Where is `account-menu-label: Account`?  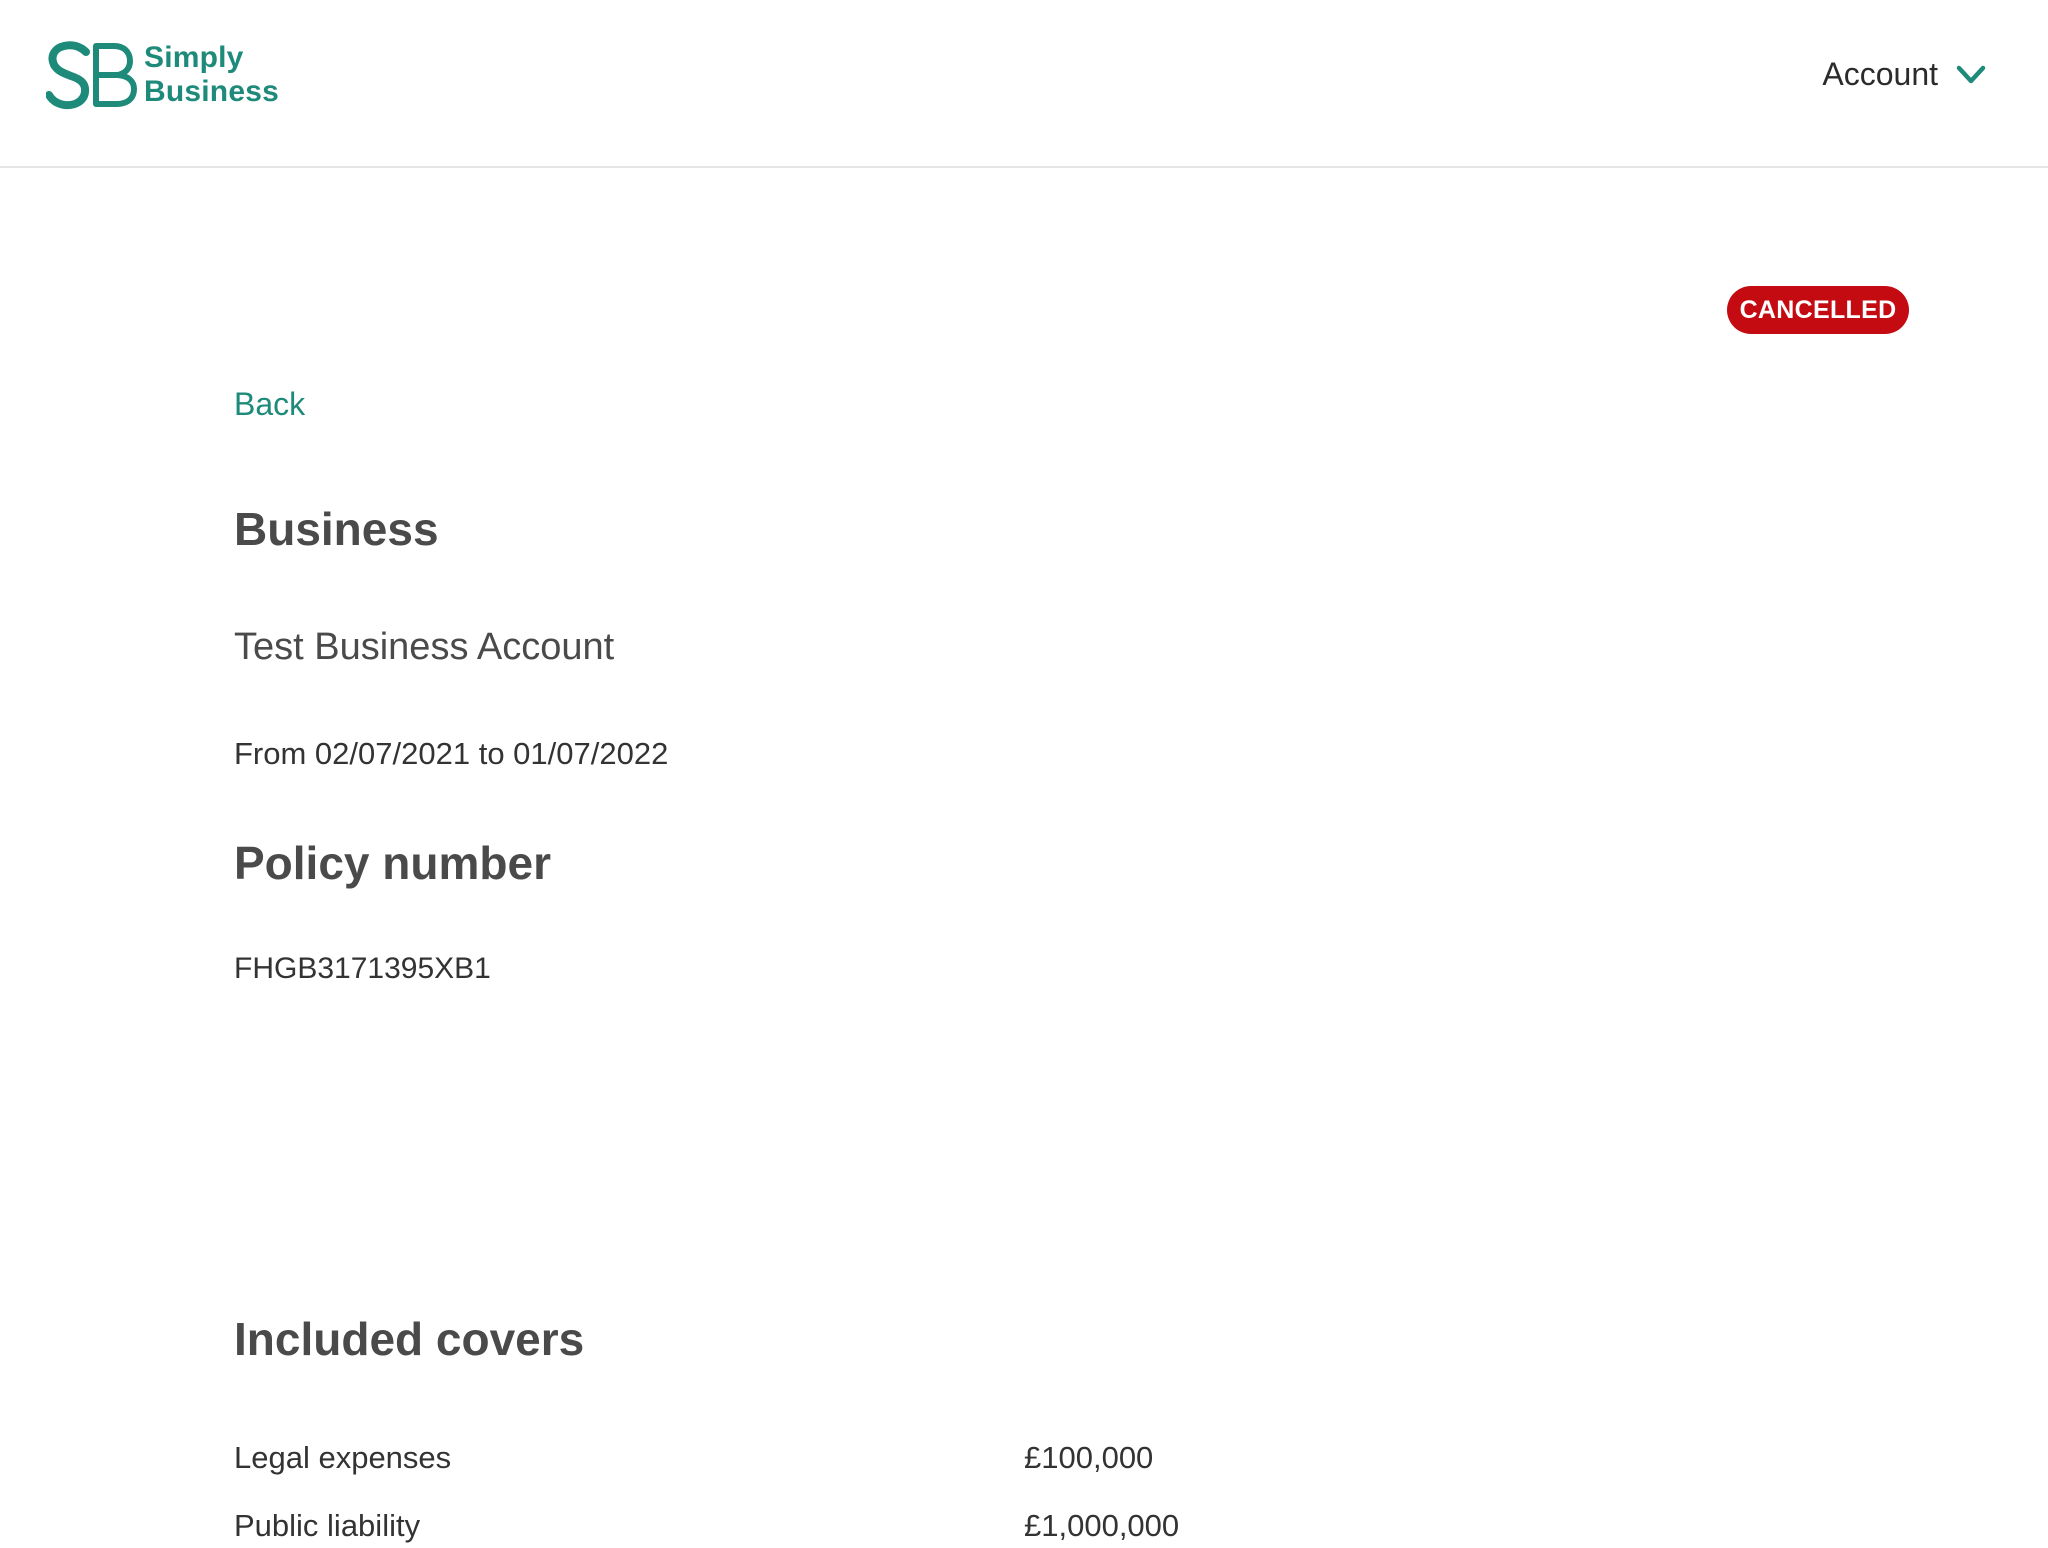 account-menu-label: Account is located at coordinates (1880, 74).